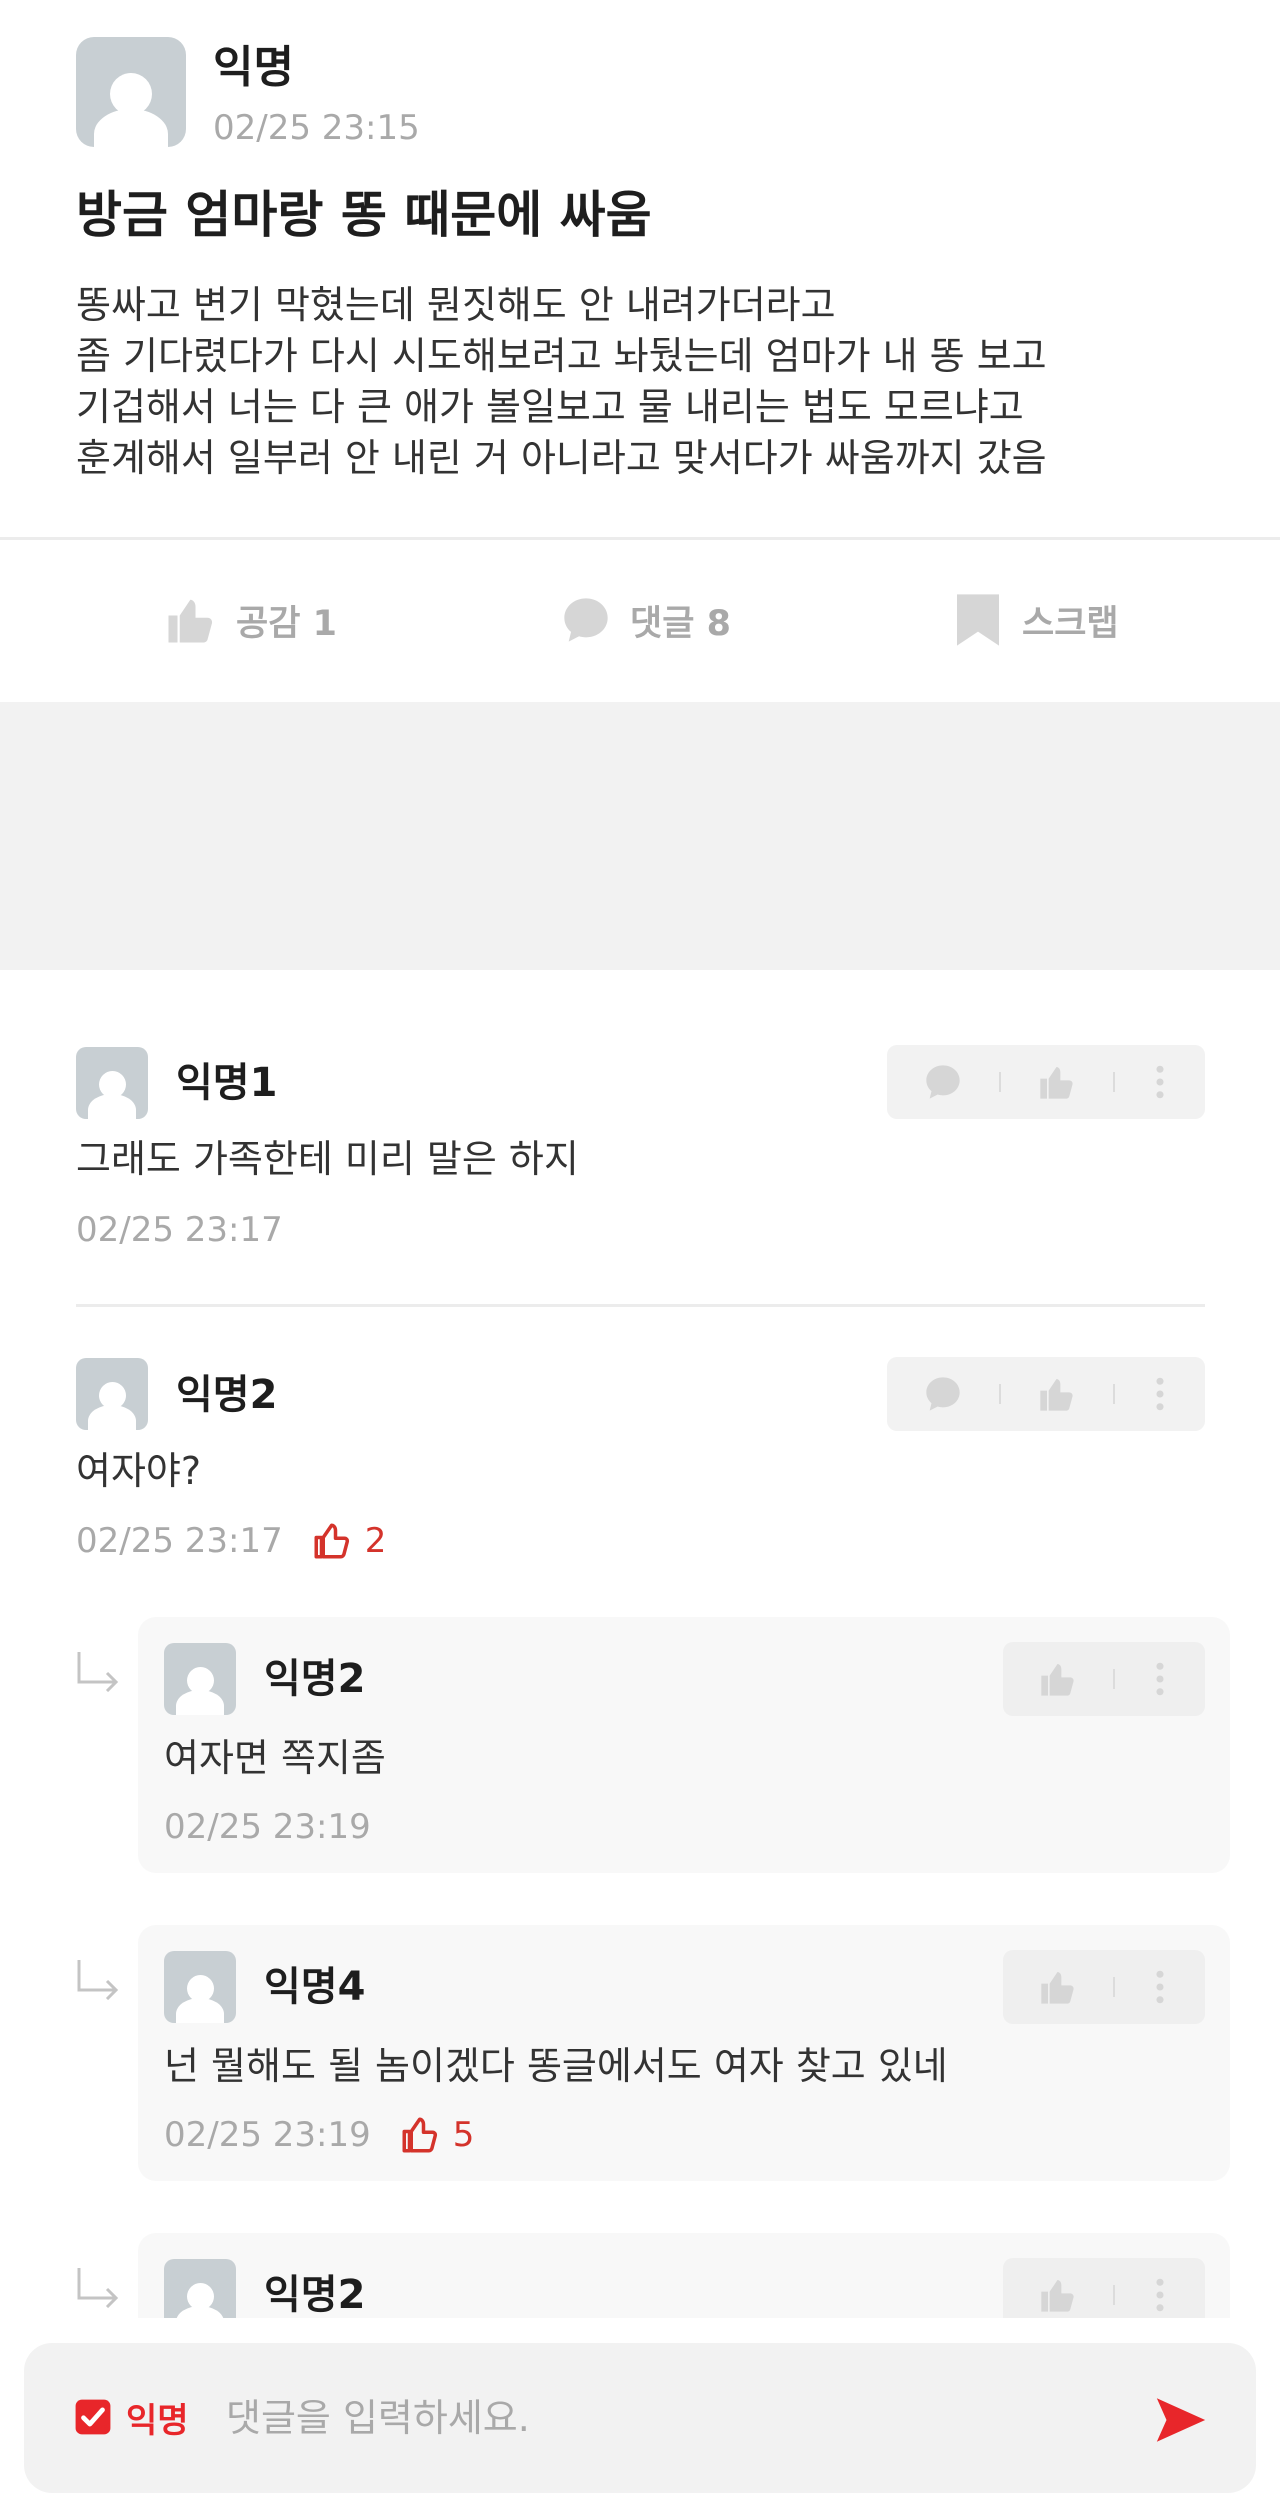 This screenshot has height=2516, width=1280. What do you see at coordinates (315, 1987) in the screenshot?
I see `reply-author: 익명4` at bounding box center [315, 1987].